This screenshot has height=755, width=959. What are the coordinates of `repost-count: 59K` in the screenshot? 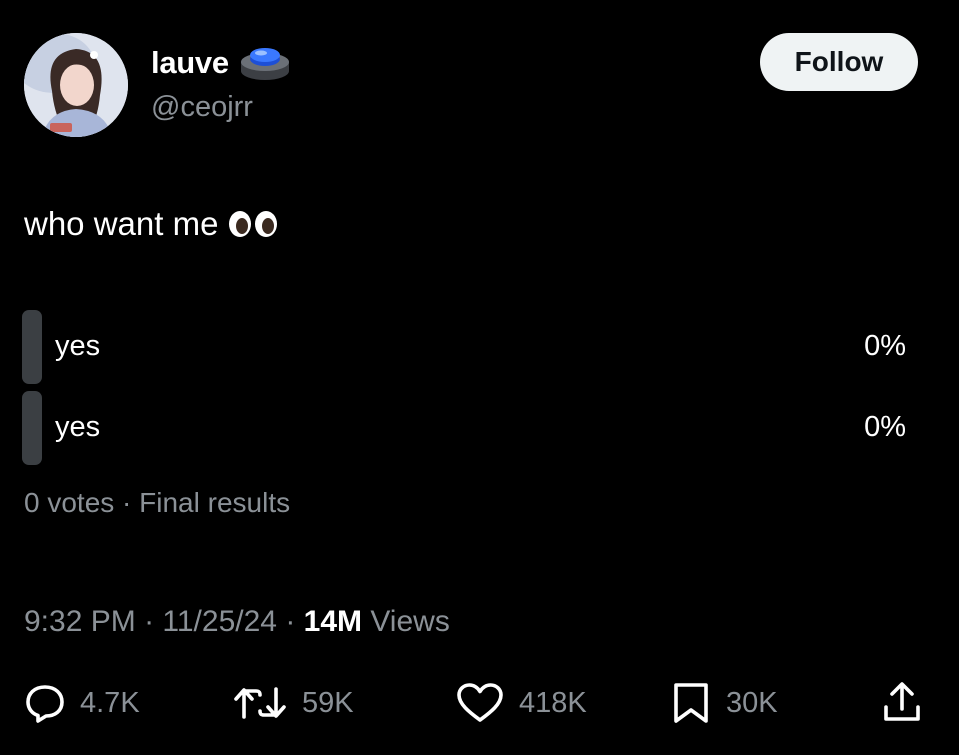 It's located at (328, 702).